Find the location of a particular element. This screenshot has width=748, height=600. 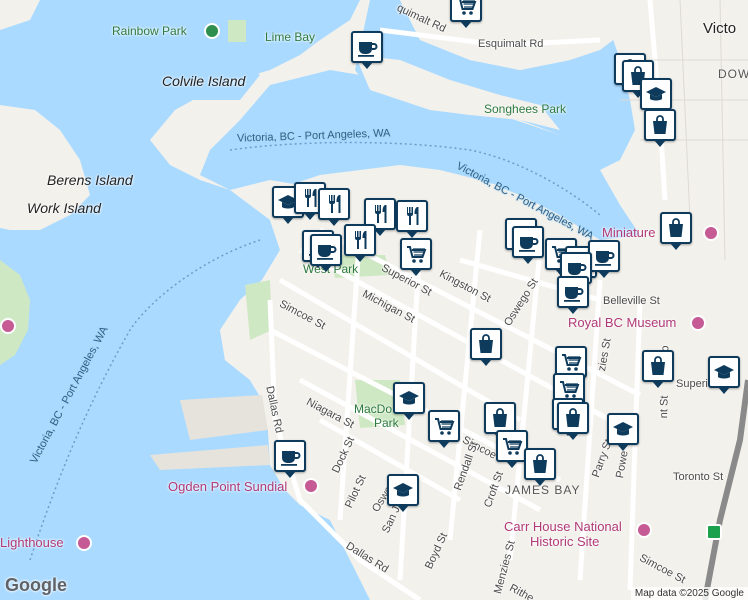

park-icon is located at coordinates (212, 31).